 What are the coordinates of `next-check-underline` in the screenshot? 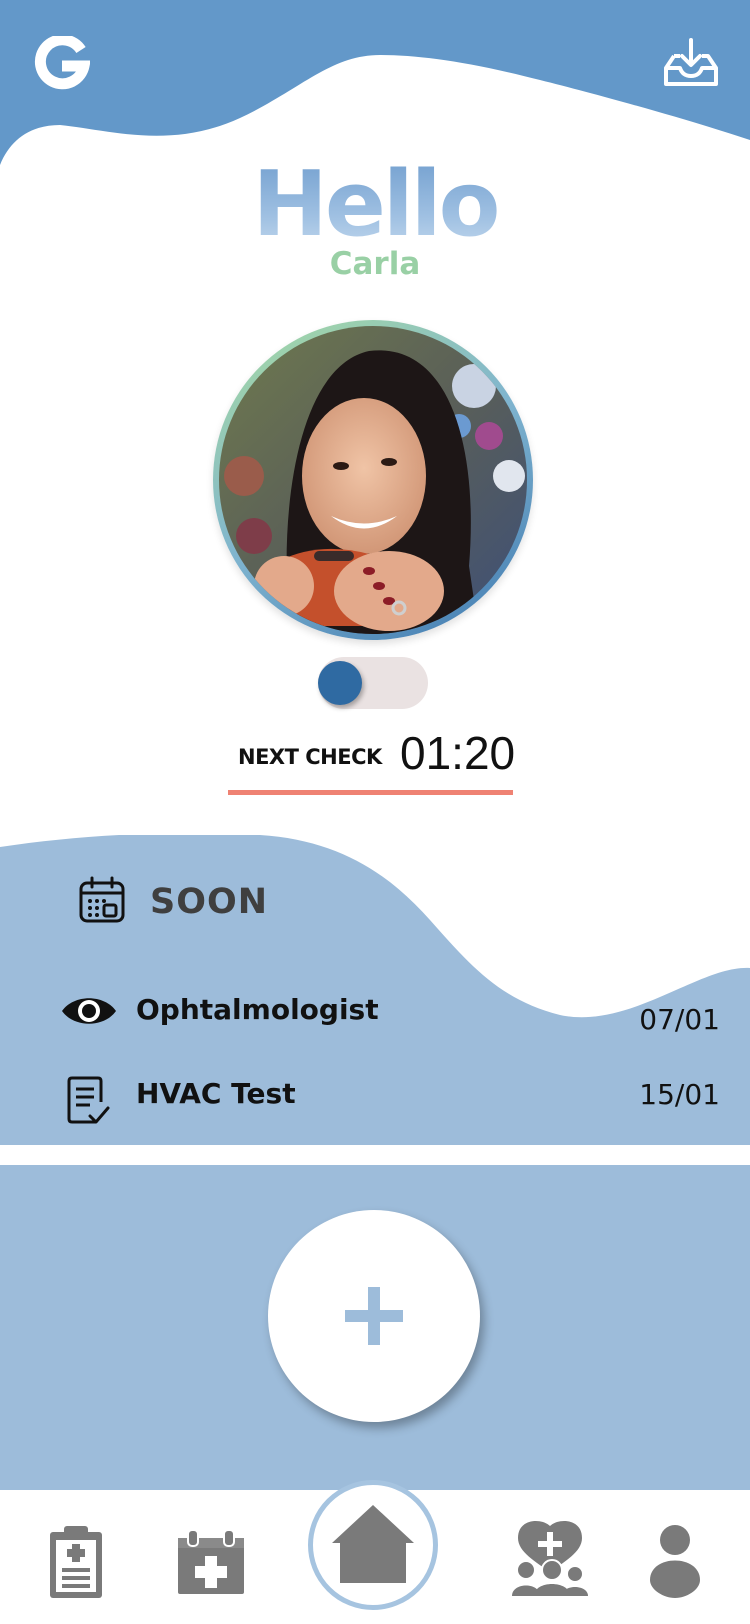 It's located at (370, 792).